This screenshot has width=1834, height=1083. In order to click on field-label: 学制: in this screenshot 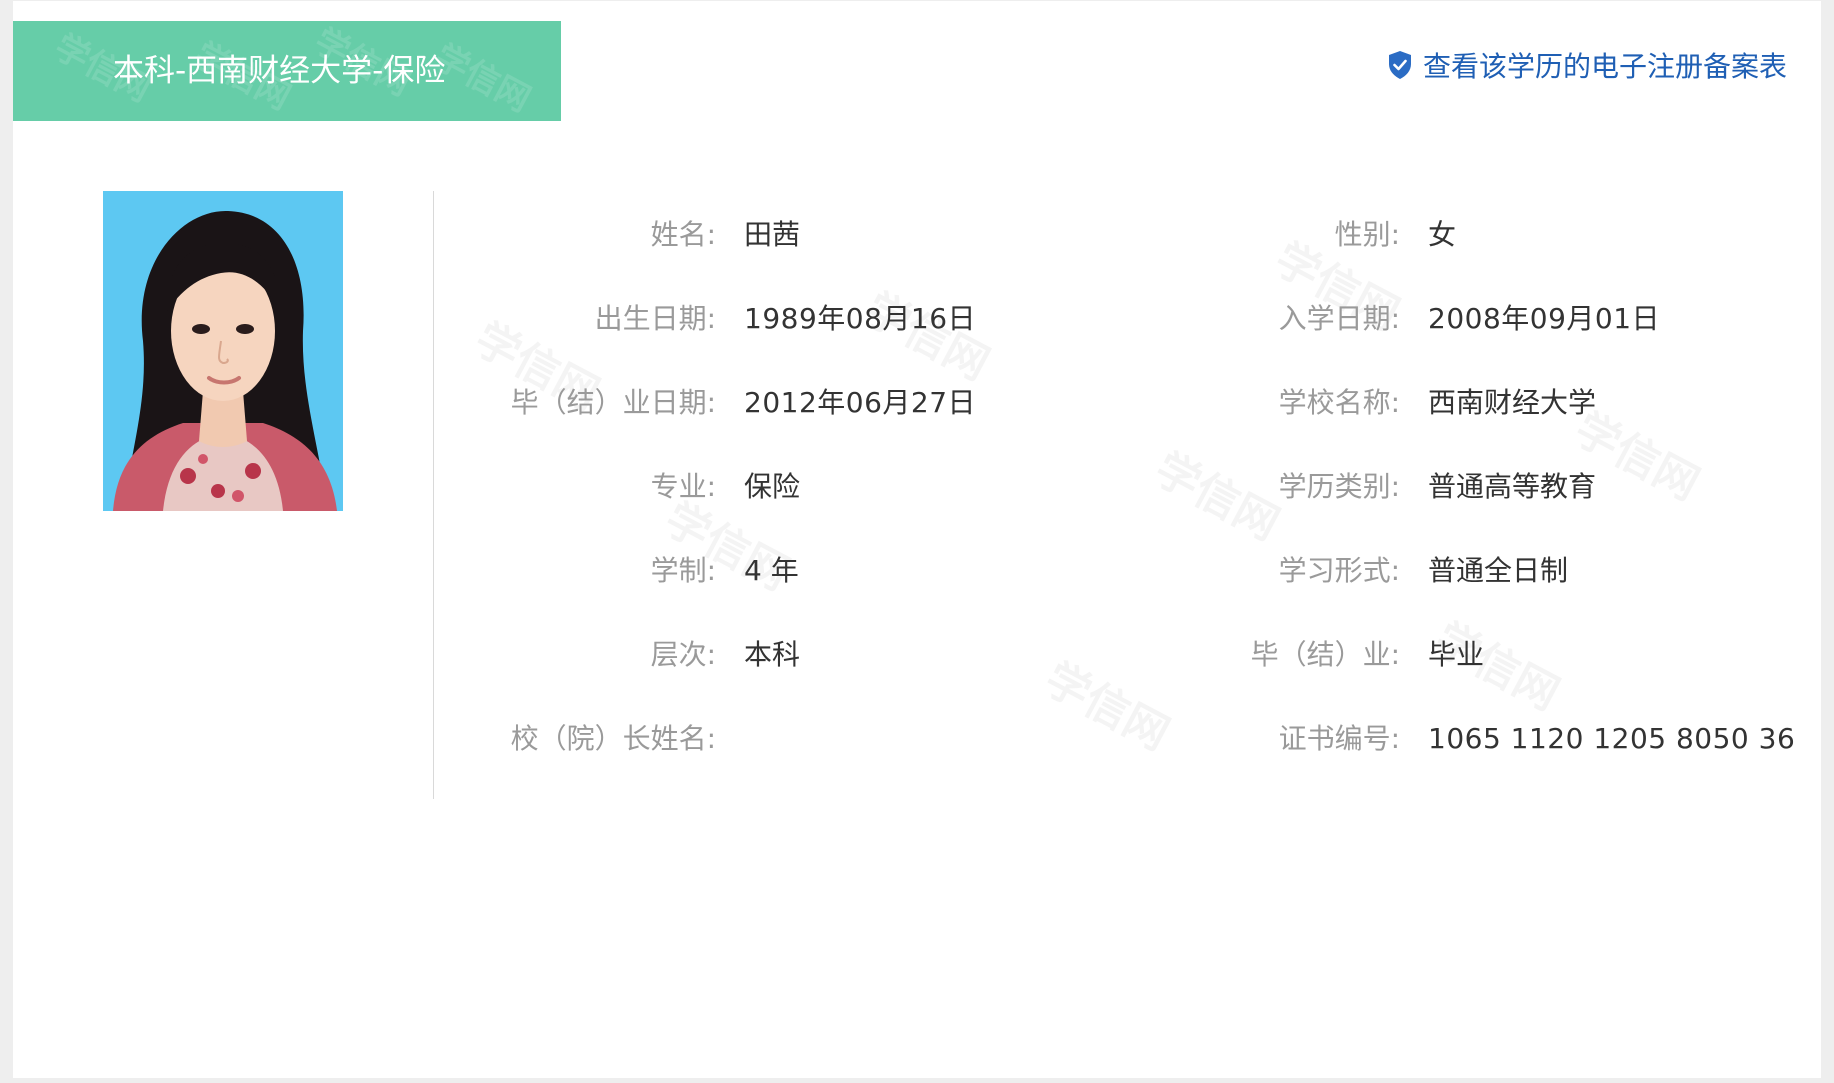, I will do `click(683, 570)`.